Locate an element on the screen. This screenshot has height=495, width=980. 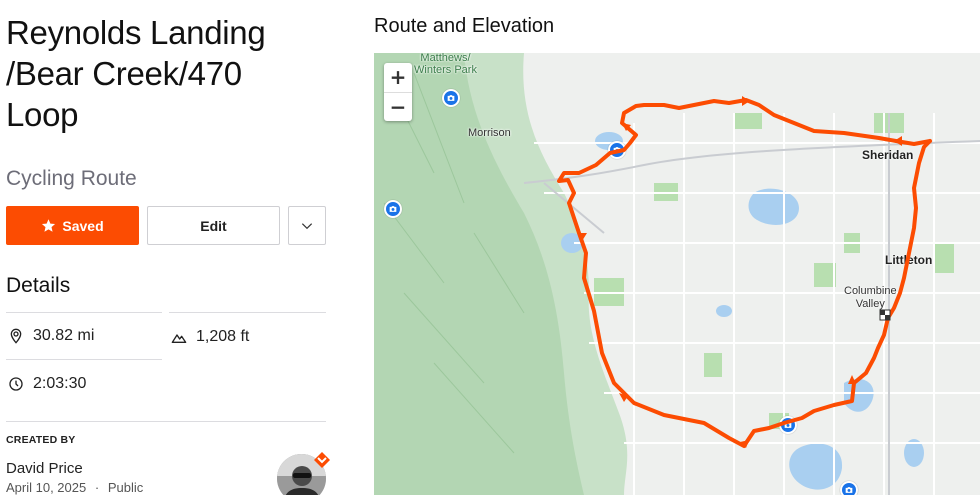
divider is located at coordinates (166, 421).